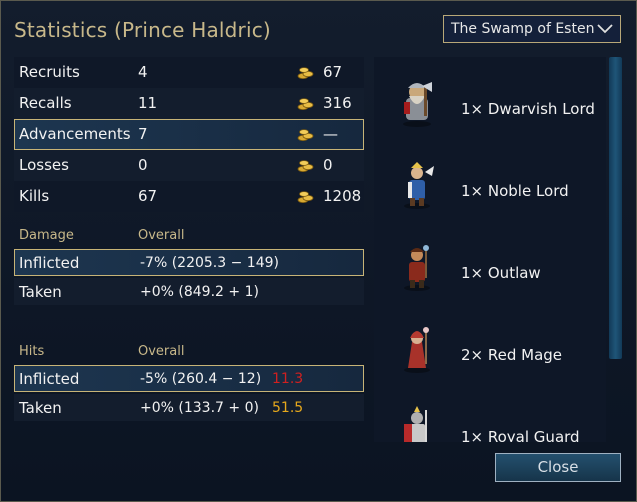 This screenshot has height=502, width=637. I want to click on scenario-select: The Swamp of Esten, so click(532, 29).